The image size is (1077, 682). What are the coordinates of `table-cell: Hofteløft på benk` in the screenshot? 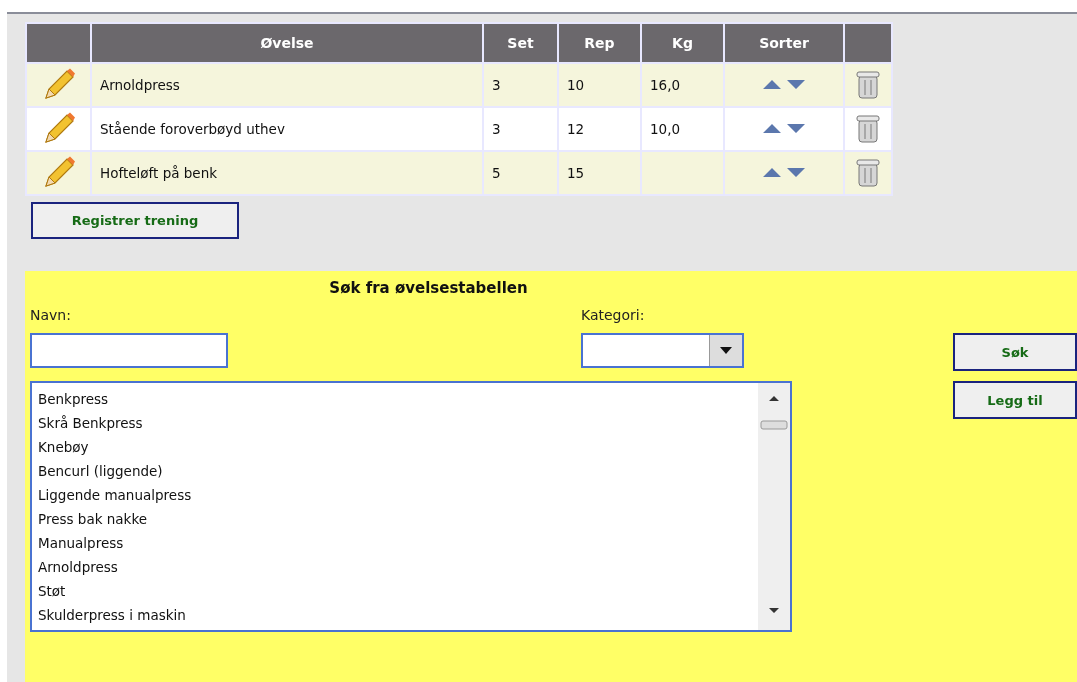 It's located at (287, 173).